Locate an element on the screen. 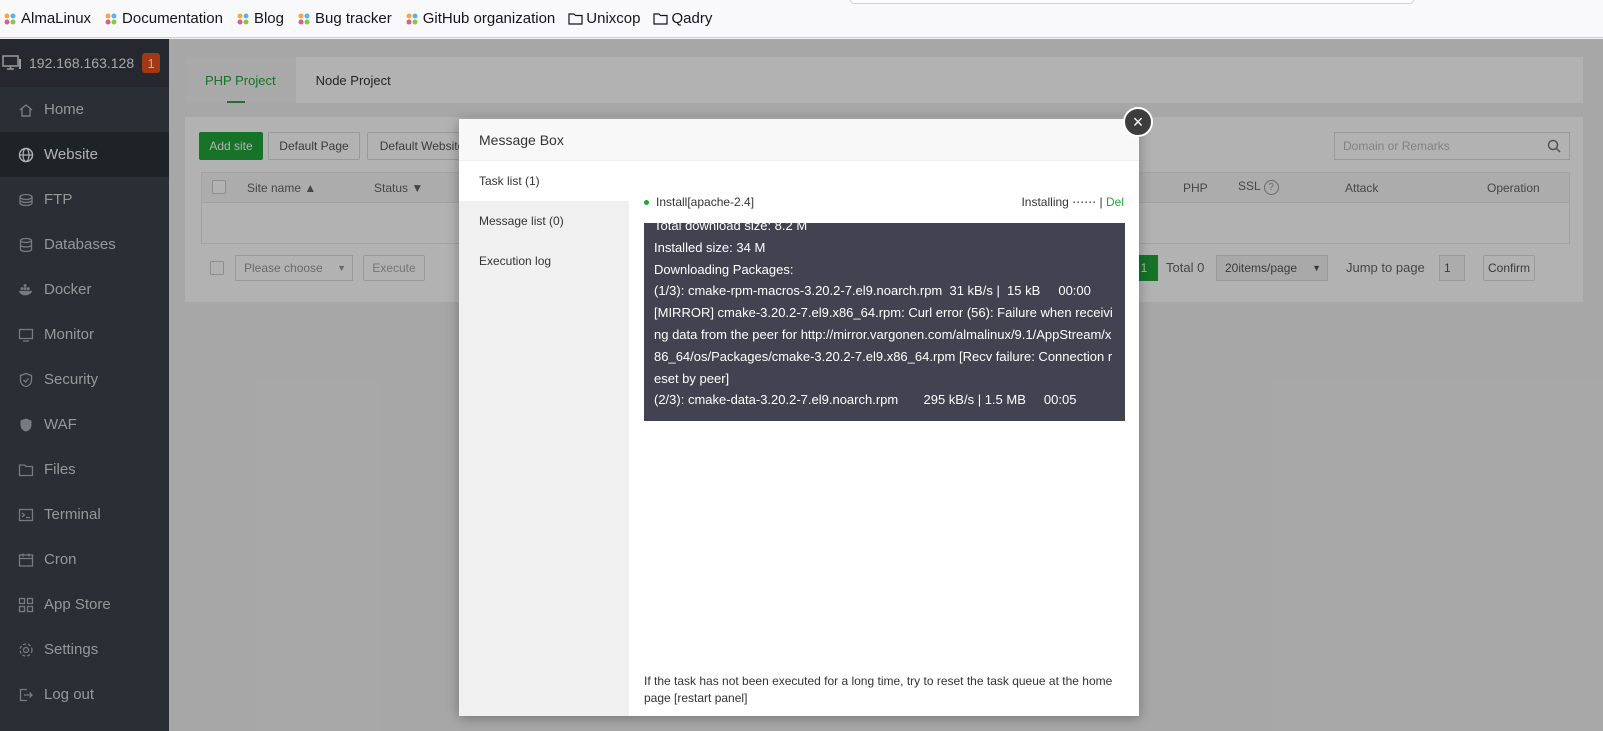 This screenshot has height=731, width=1603. log-line: Installed size: 34 M is located at coordinates (710, 247).